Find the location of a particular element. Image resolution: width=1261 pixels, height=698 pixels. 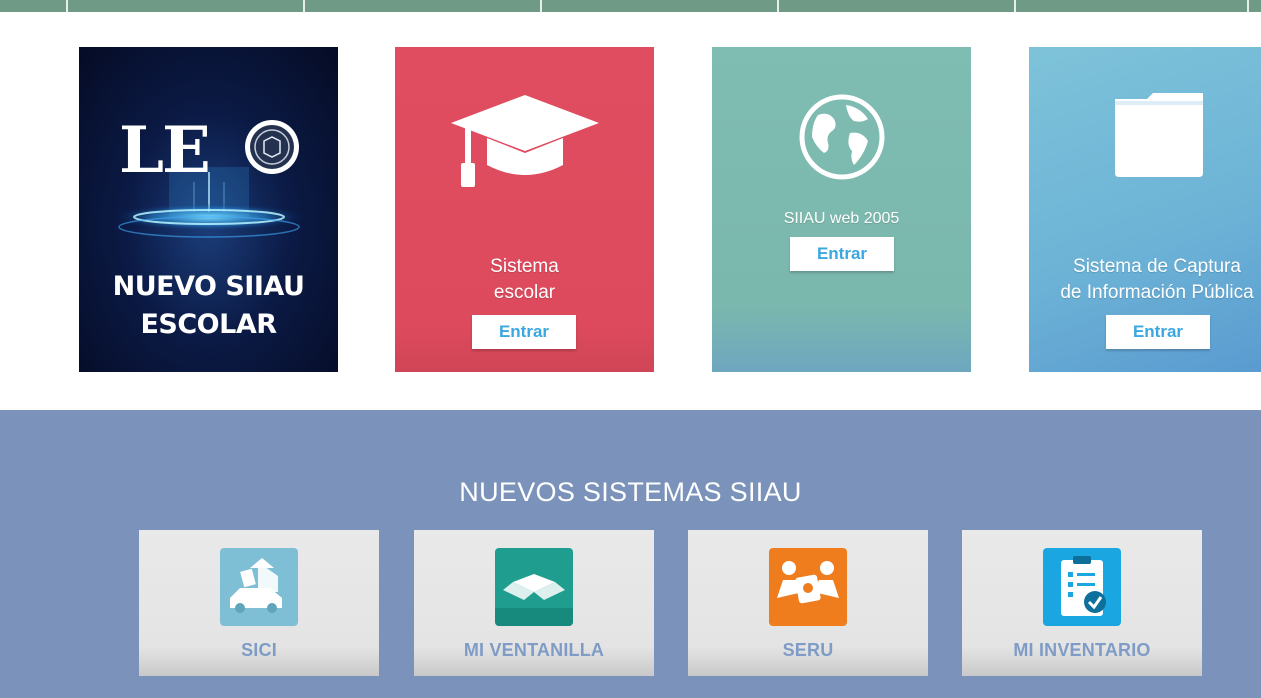

sistema-escolar-card: Sistema escolar Entrar is located at coordinates (524, 209).